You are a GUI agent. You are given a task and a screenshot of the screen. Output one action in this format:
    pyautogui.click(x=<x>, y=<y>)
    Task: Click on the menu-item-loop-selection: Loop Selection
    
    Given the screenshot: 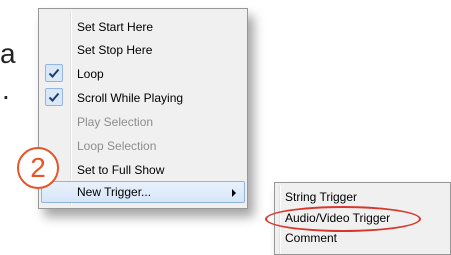 What is the action you would take?
    pyautogui.click(x=143, y=146)
    